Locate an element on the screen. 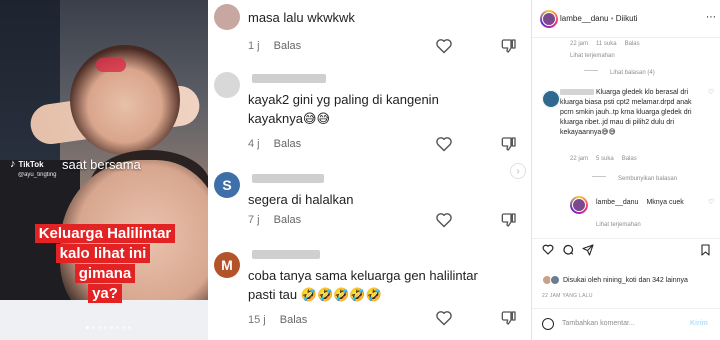  avatar: S is located at coordinates (227, 185).